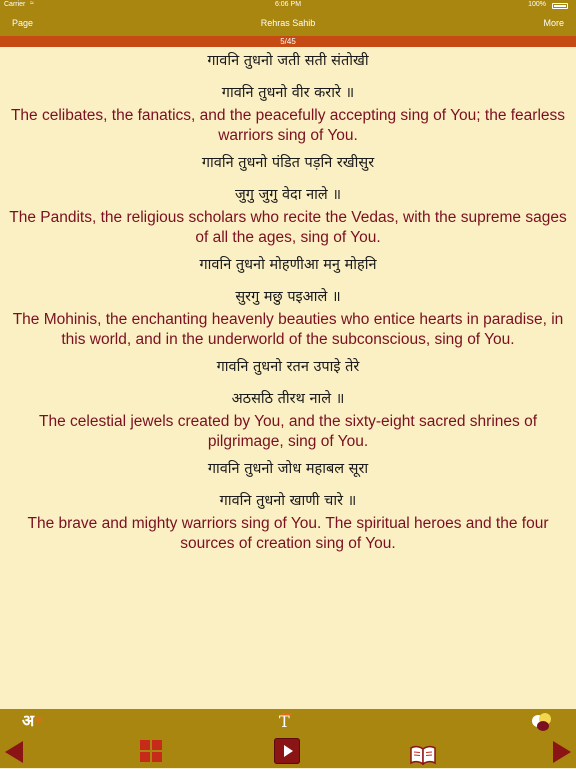 Image resolution: width=576 pixels, height=769 pixels. Describe the element at coordinates (14, 752) in the screenshot. I see `previous-arrow-icon` at that location.